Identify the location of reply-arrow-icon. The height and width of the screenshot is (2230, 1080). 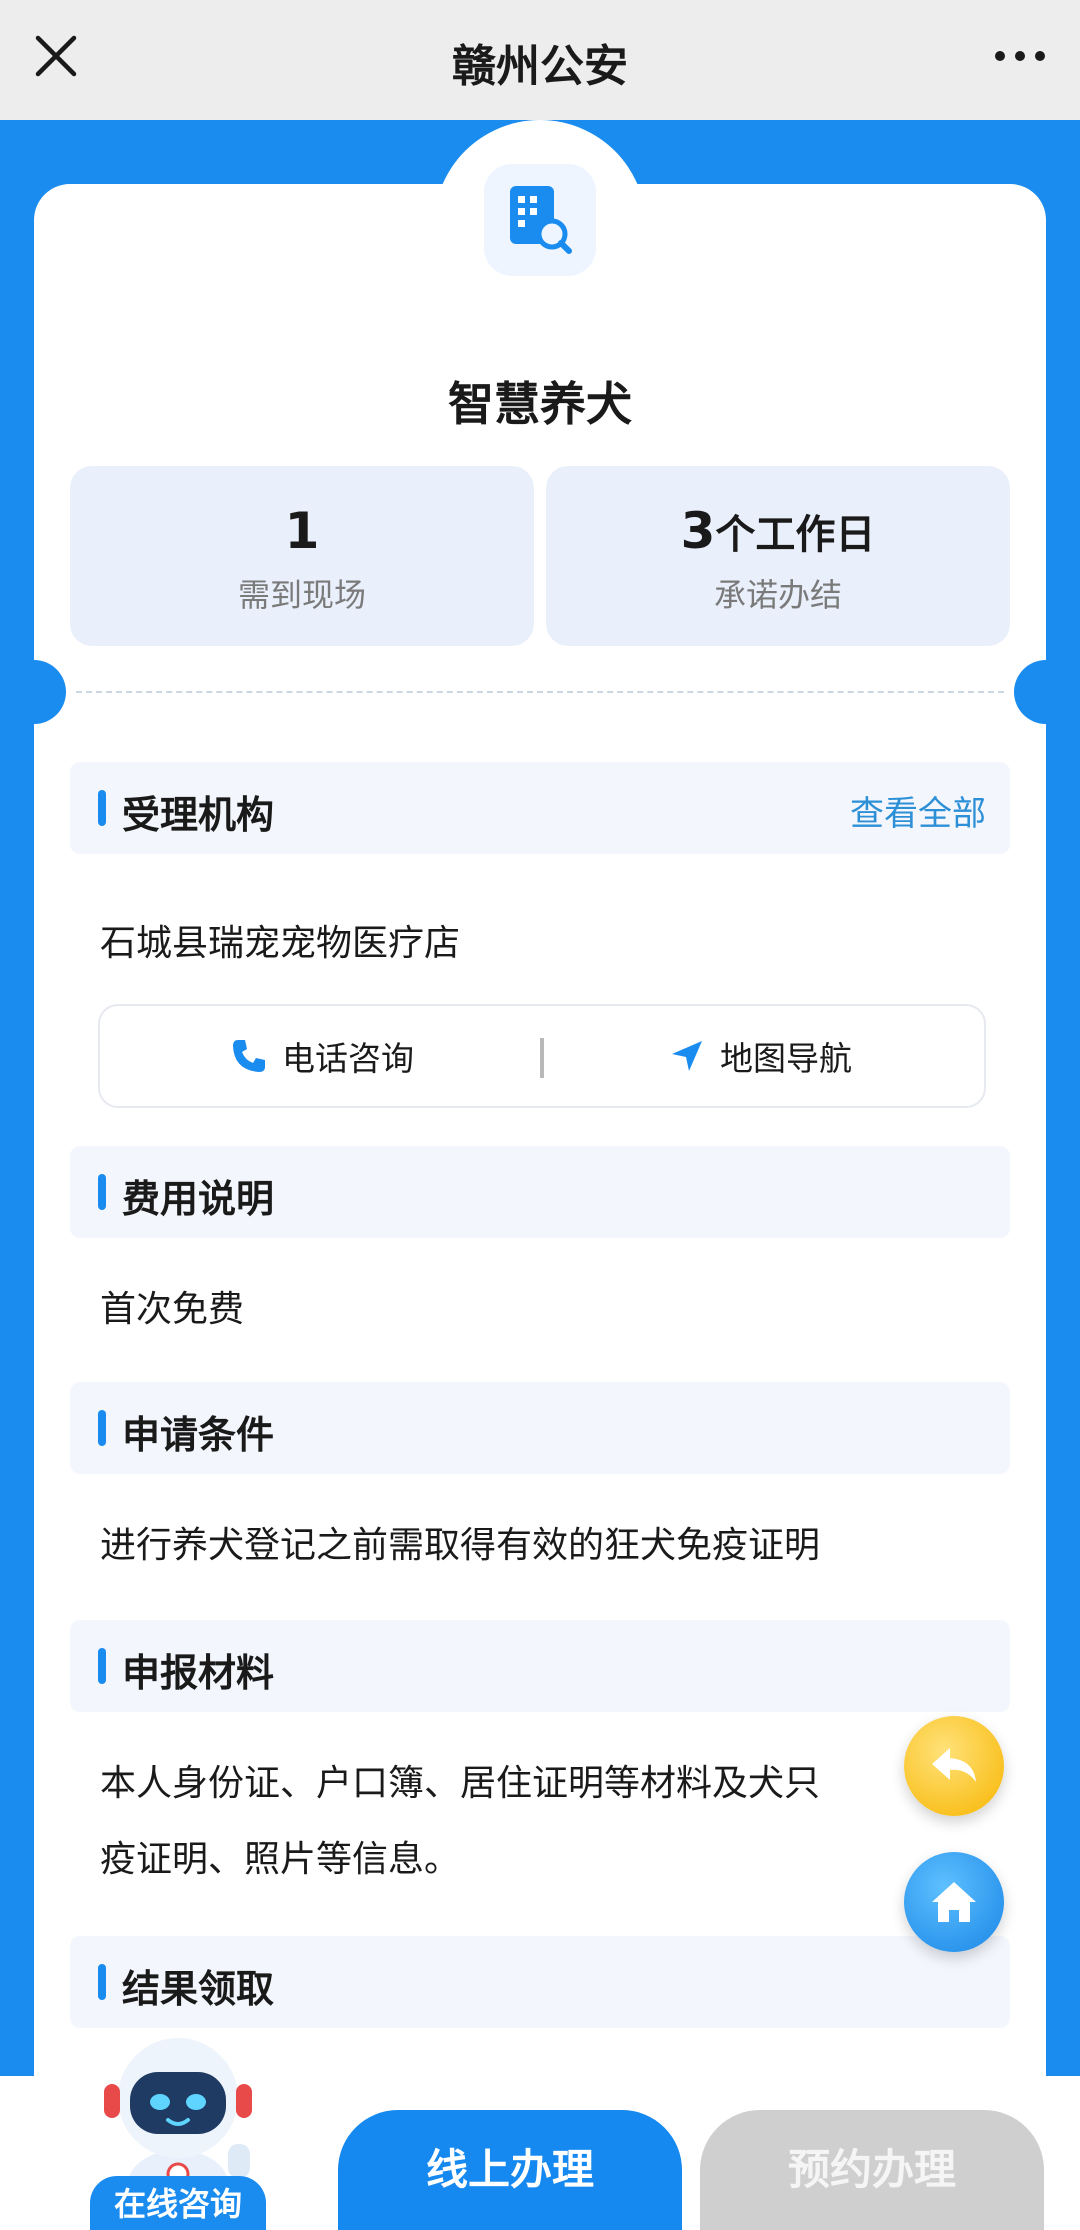
(954, 1765).